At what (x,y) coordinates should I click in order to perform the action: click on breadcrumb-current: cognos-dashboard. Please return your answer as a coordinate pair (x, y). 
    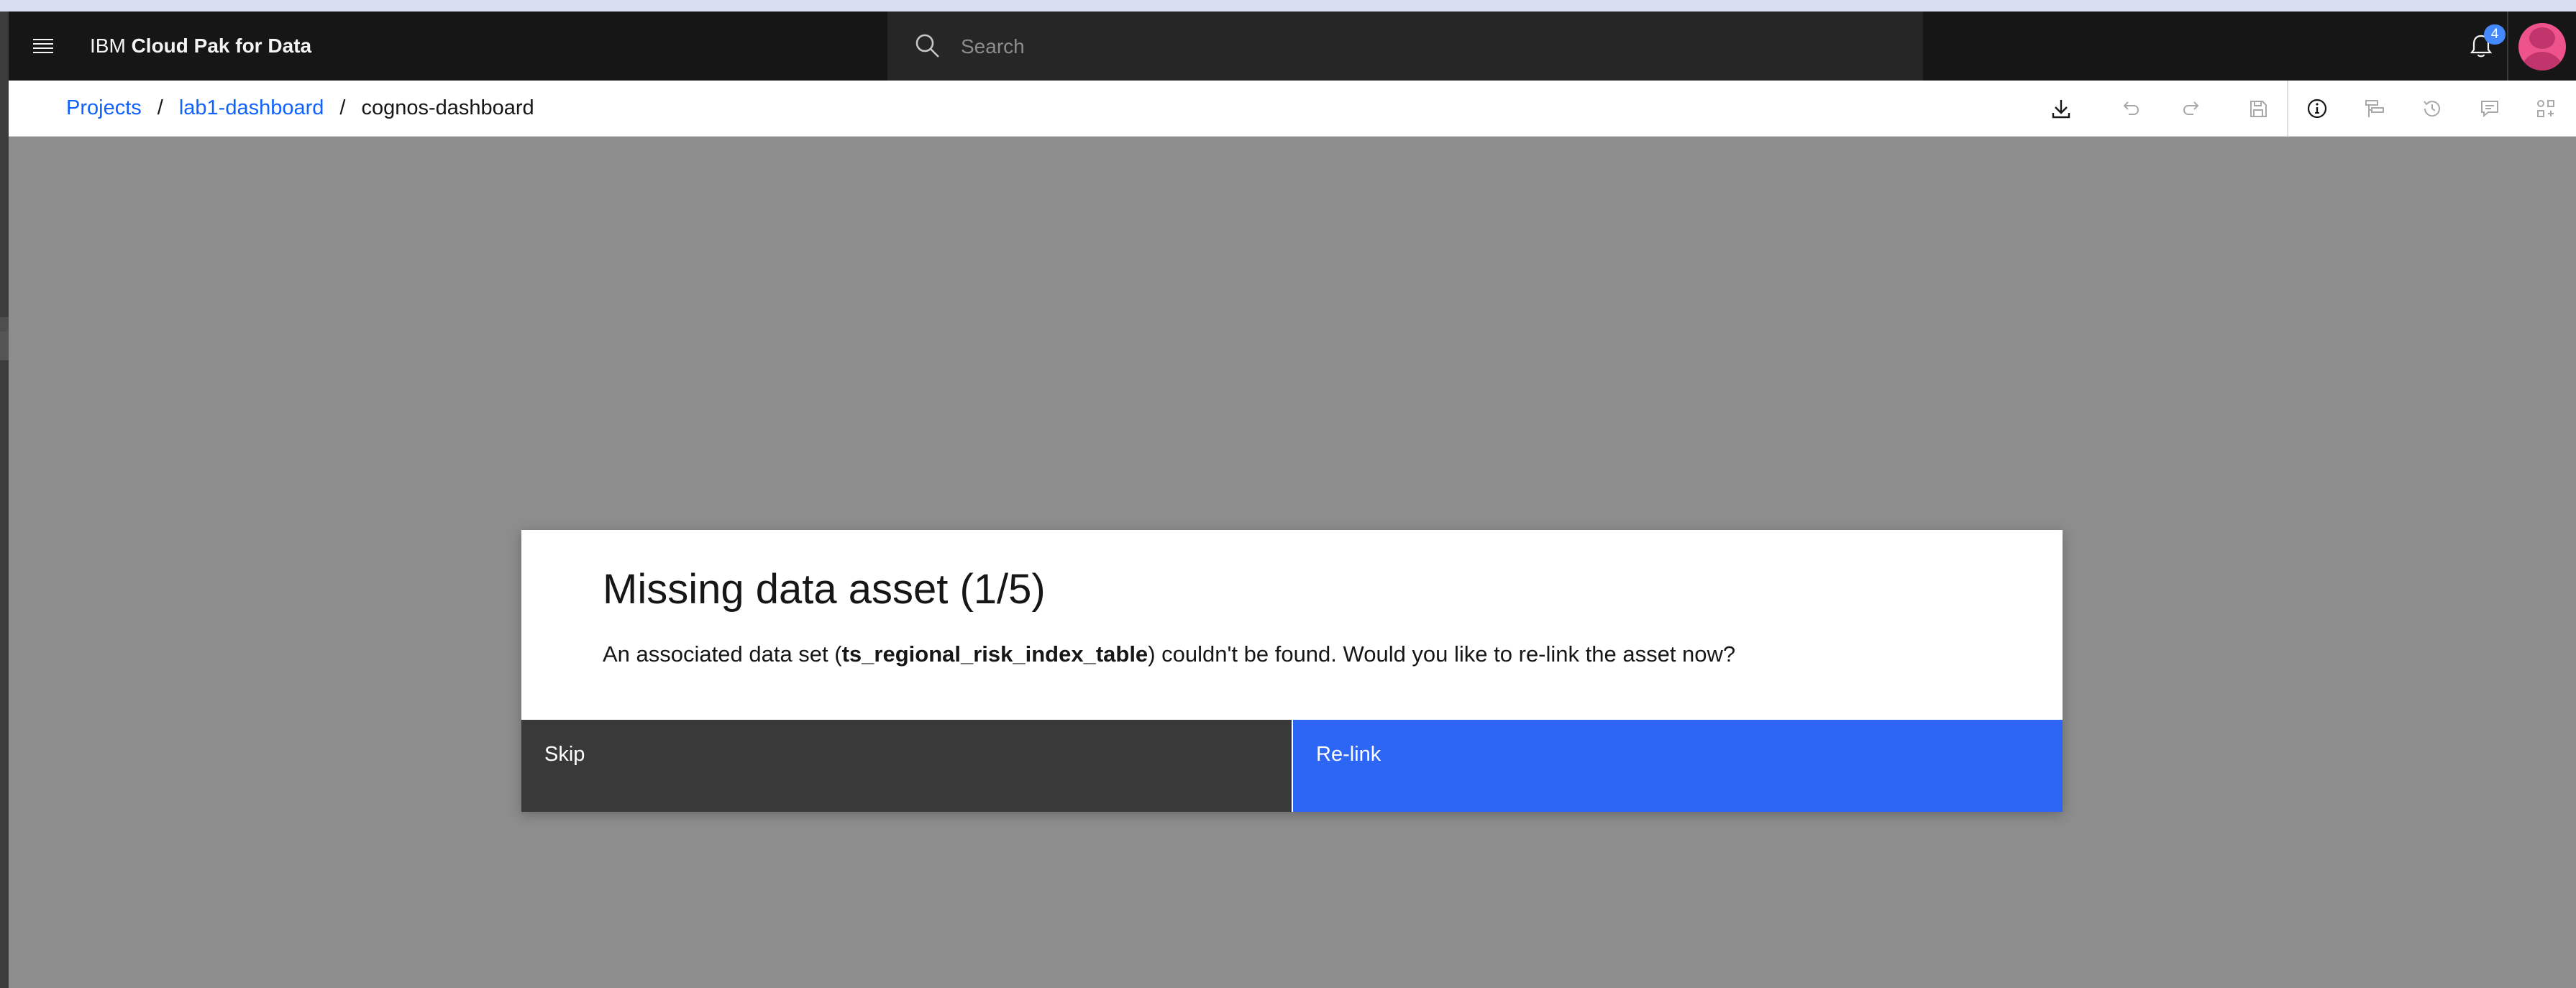
    Looking at the image, I should click on (447, 107).